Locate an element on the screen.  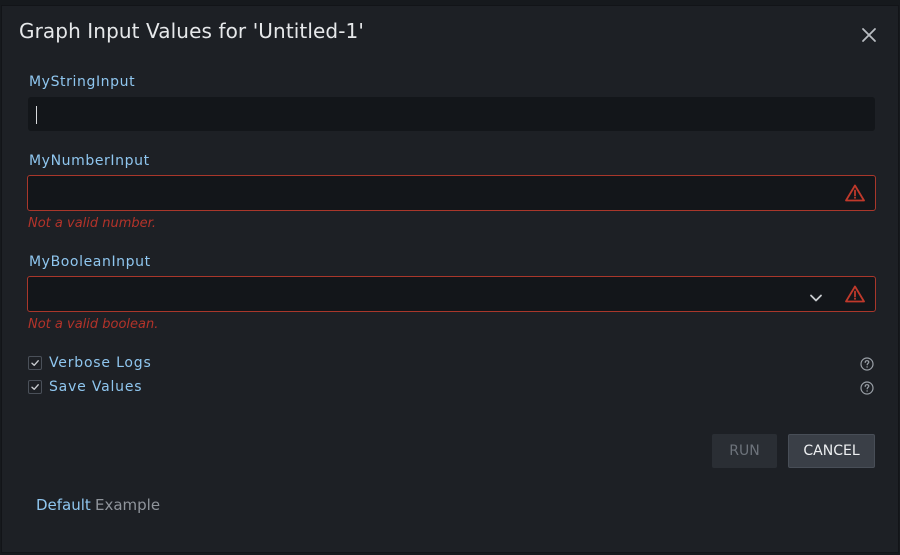
text-caret is located at coordinates (36, 115).